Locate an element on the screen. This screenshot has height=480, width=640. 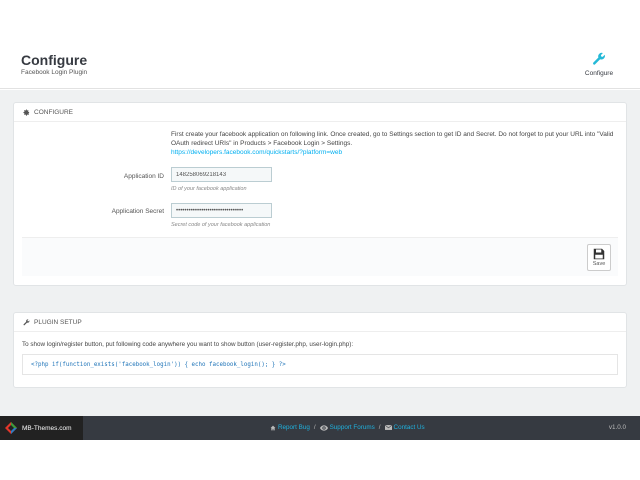
configure-panel-title: CONFIGURE is located at coordinates (53, 112).